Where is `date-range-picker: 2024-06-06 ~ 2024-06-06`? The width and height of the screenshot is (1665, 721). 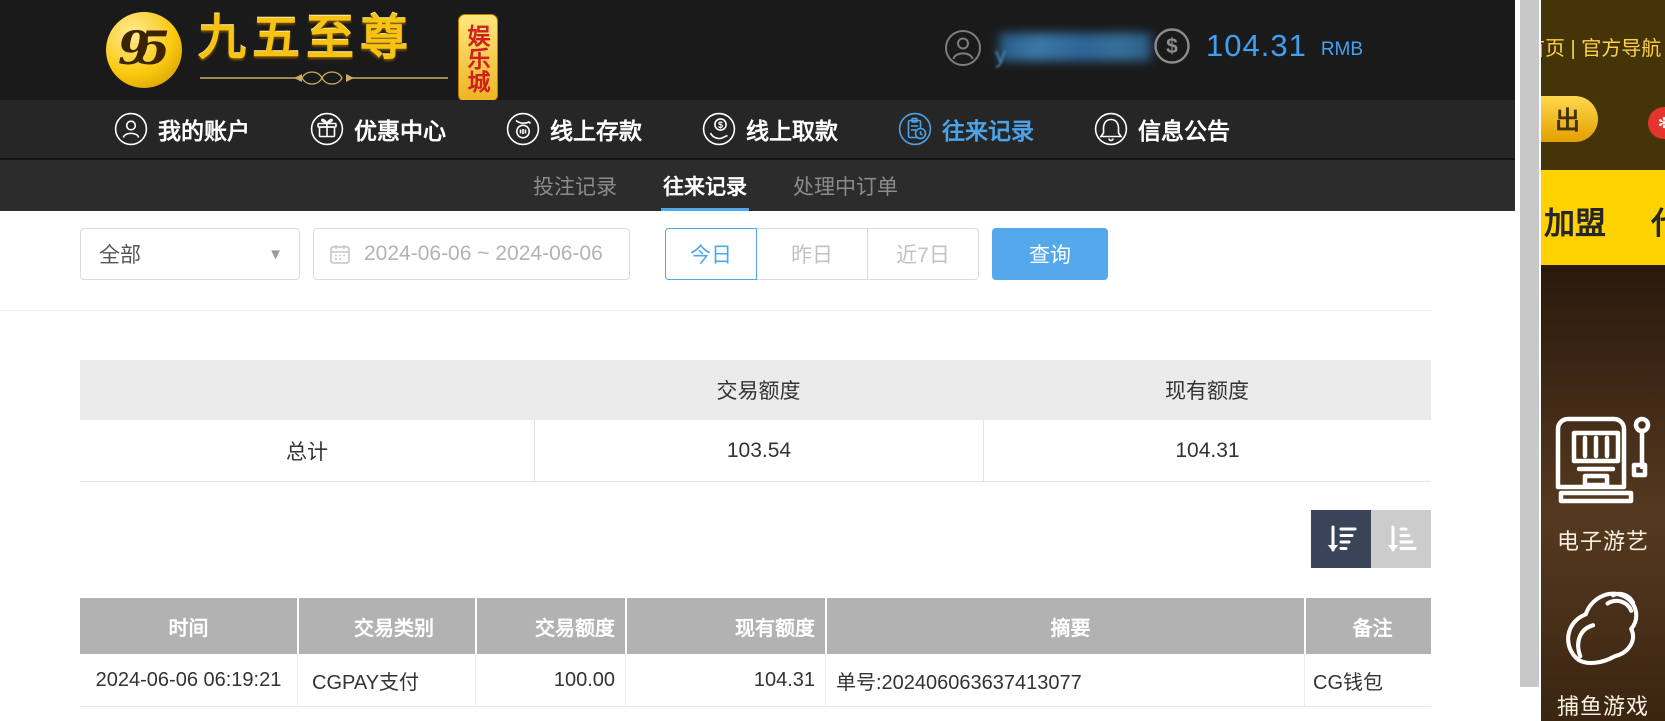
date-range-picker: 2024-06-06 ~ 2024-06-06 is located at coordinates (471, 254).